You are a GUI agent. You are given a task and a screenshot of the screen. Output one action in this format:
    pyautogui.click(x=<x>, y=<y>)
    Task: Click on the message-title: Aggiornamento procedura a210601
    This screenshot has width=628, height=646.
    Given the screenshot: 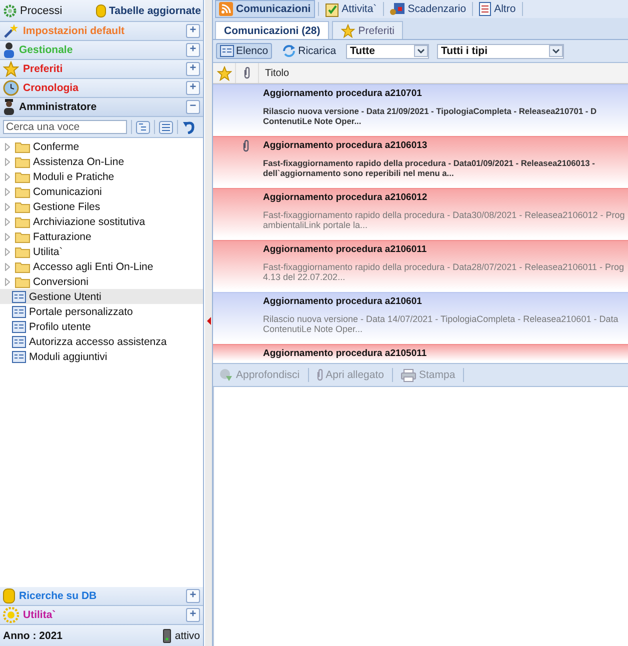 What is the action you would take?
    pyautogui.click(x=343, y=301)
    